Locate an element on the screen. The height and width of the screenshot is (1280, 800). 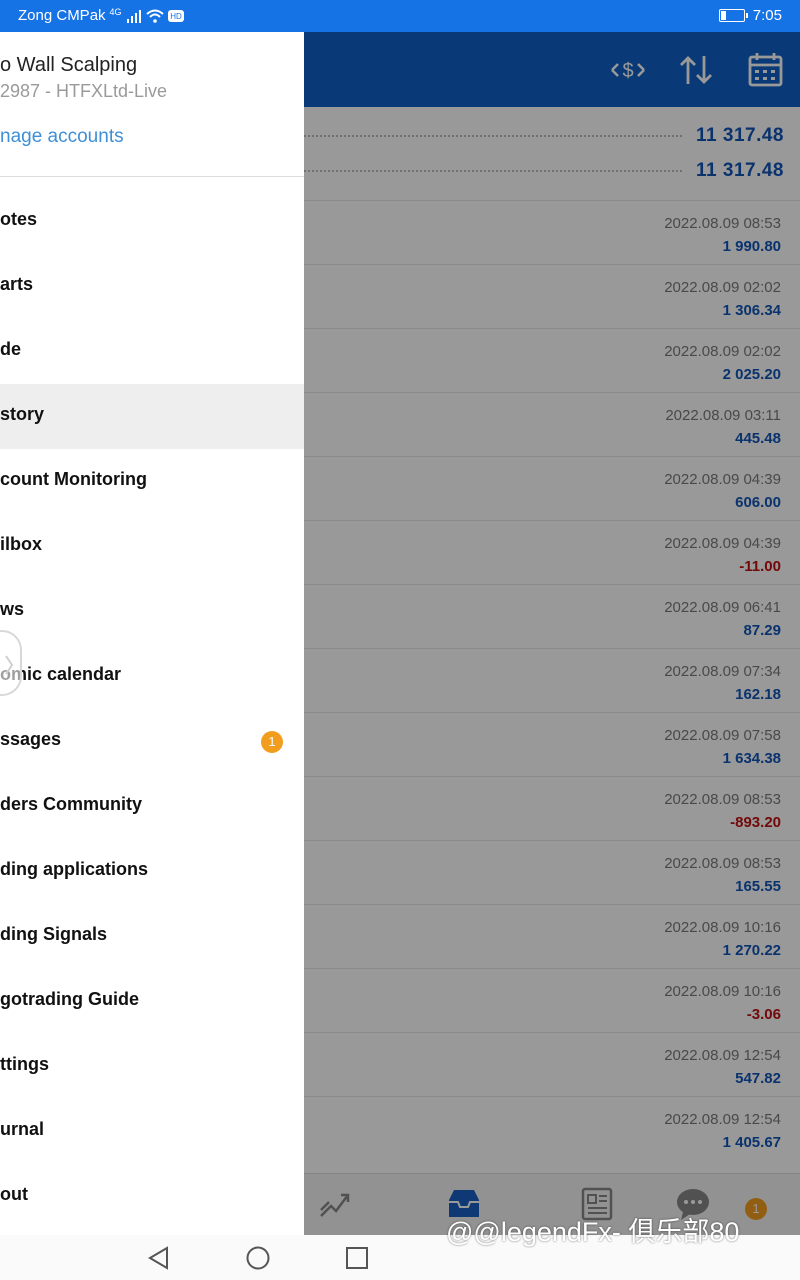
drawer-item: ws is located at coordinates (152, 611).